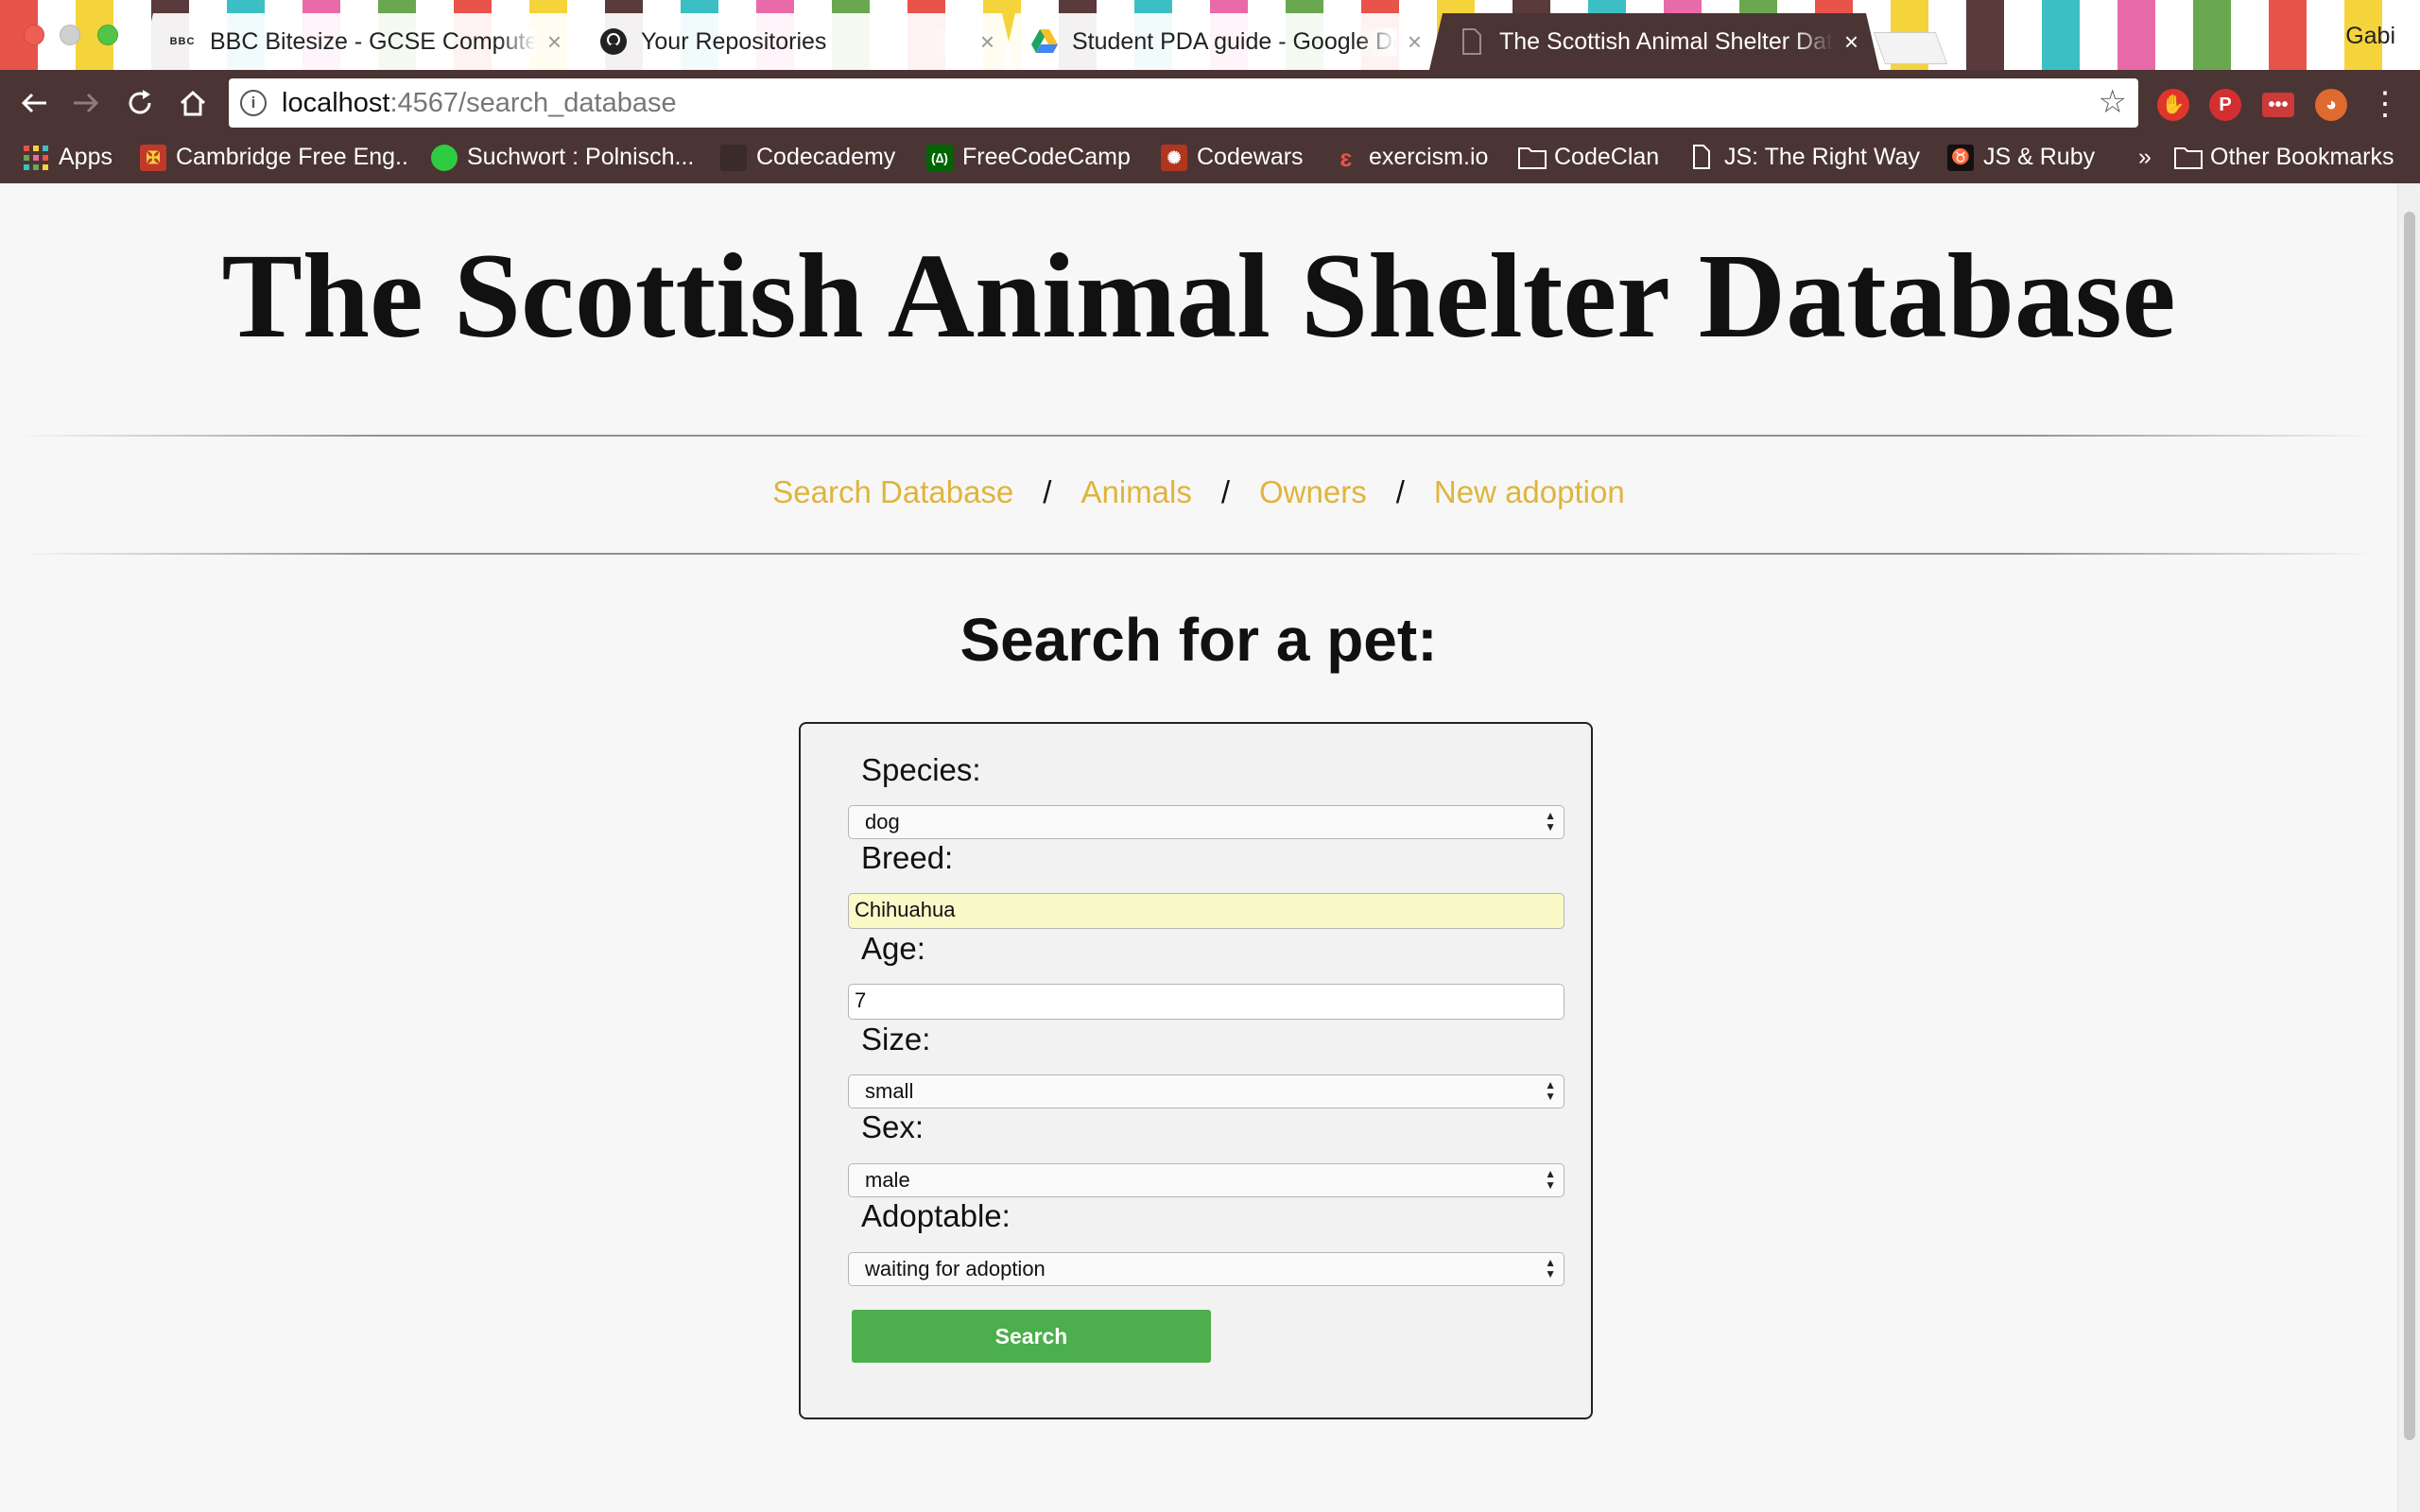 This screenshot has height=1512, width=2420. Describe the element at coordinates (107, 35) in the screenshot. I see `window-maximize-button` at that location.